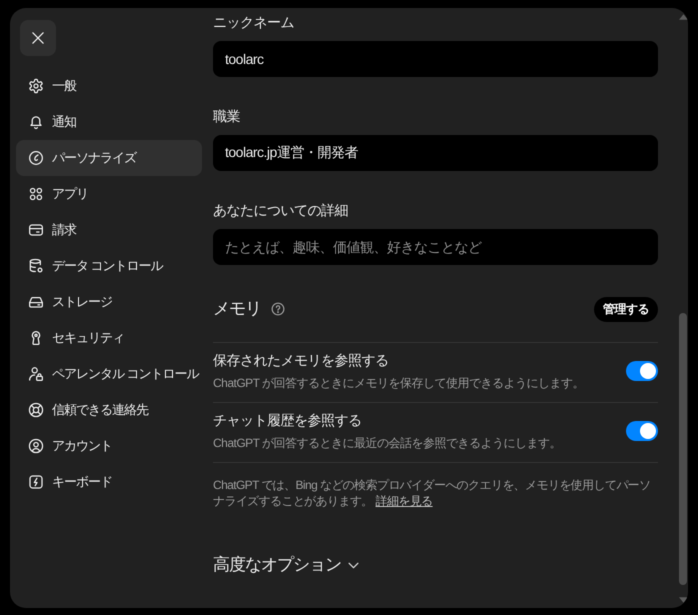 The width and height of the screenshot is (698, 615). What do you see at coordinates (435, 247) in the screenshot?
I see `input-field: たとえば、趣味、価値観、好きなことなど` at bounding box center [435, 247].